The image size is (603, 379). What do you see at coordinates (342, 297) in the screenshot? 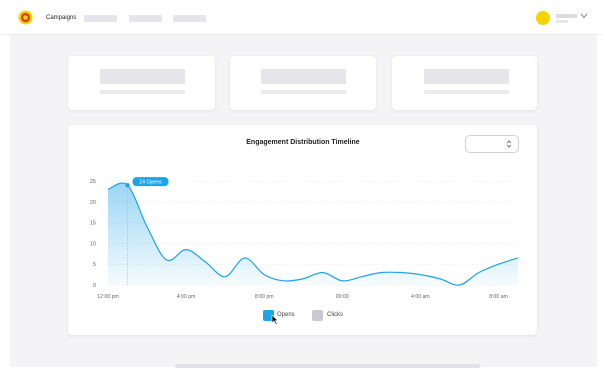
I see `x-tick-label: 00:00` at bounding box center [342, 297].